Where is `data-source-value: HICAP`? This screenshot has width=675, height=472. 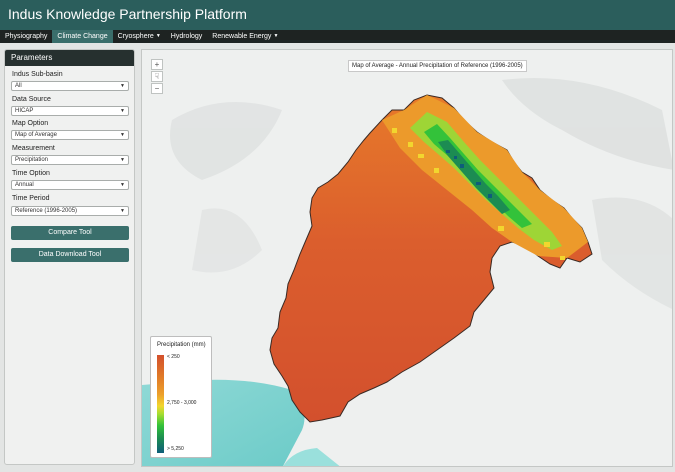 data-source-value: HICAP is located at coordinates (24, 111).